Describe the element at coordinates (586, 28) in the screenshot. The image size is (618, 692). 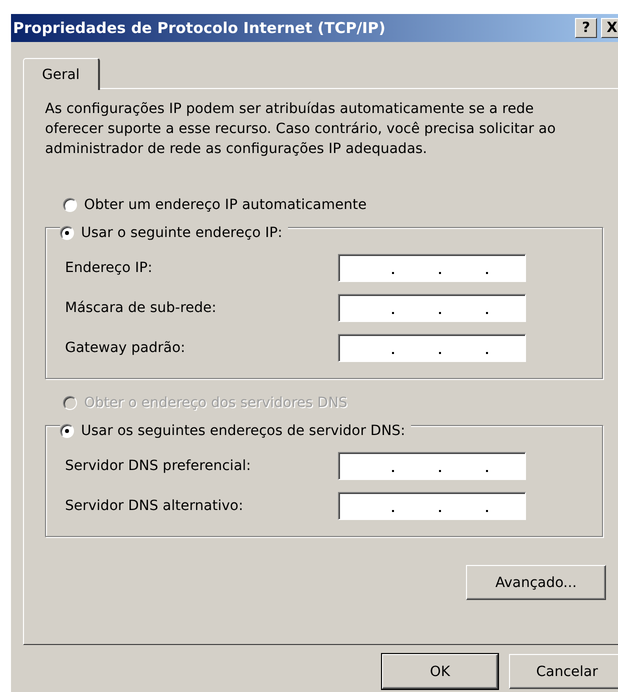
I see `help-button: ?` at that location.